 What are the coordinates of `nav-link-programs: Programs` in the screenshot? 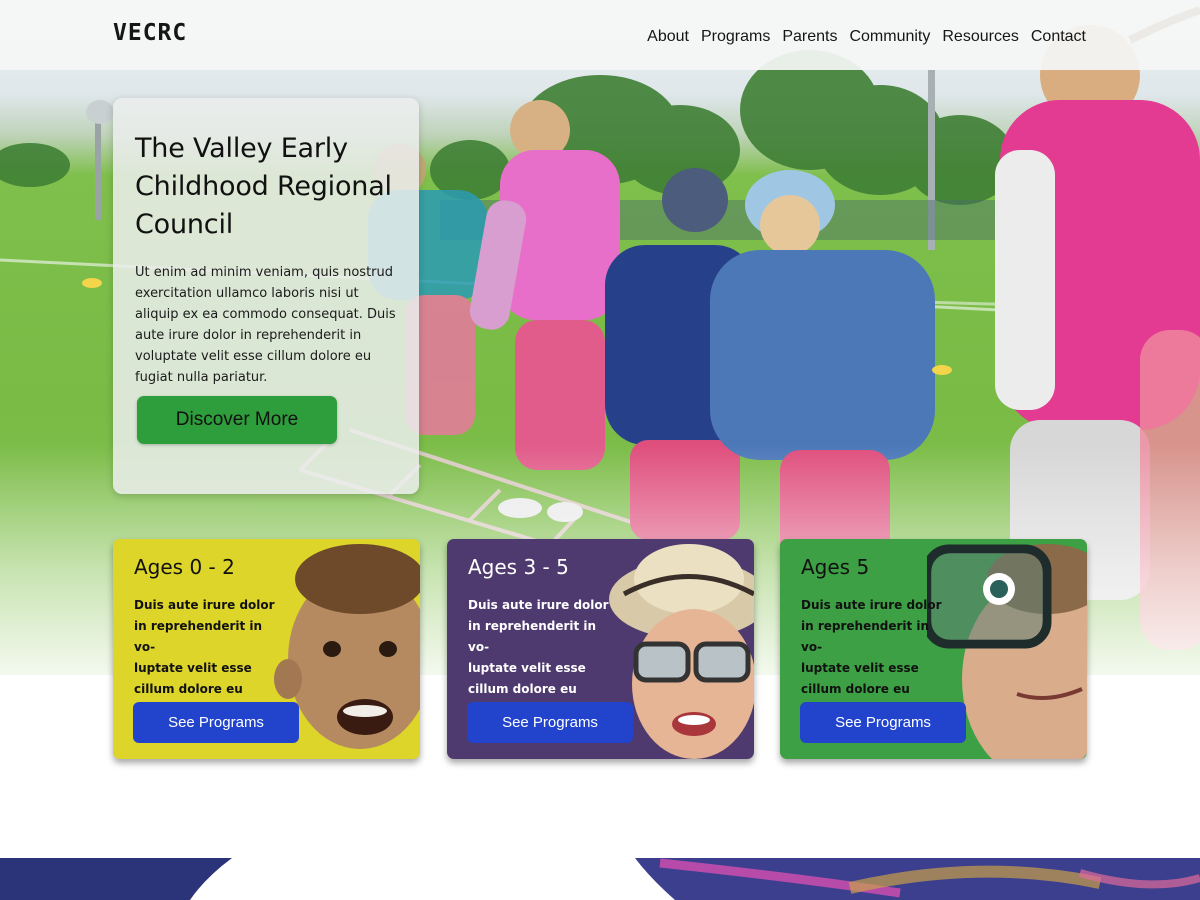 It's located at (735, 37).